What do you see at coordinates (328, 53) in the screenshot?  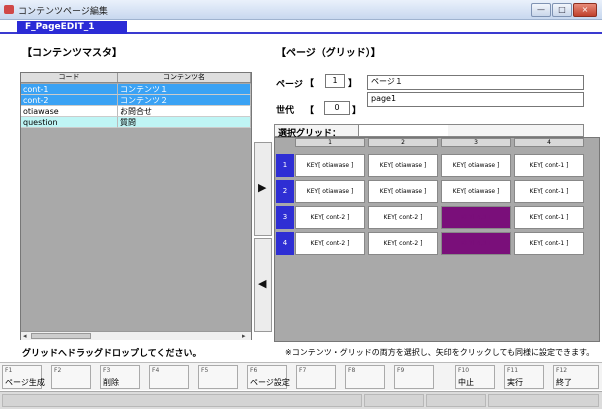 I see `page-grid-title: 【ページ（グリッド）】` at bounding box center [328, 53].